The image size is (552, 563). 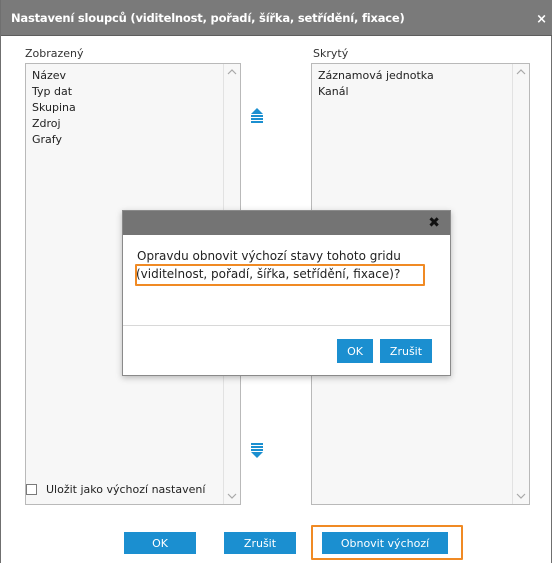 I want to click on cancel-button: Zrušit, so click(x=260, y=543).